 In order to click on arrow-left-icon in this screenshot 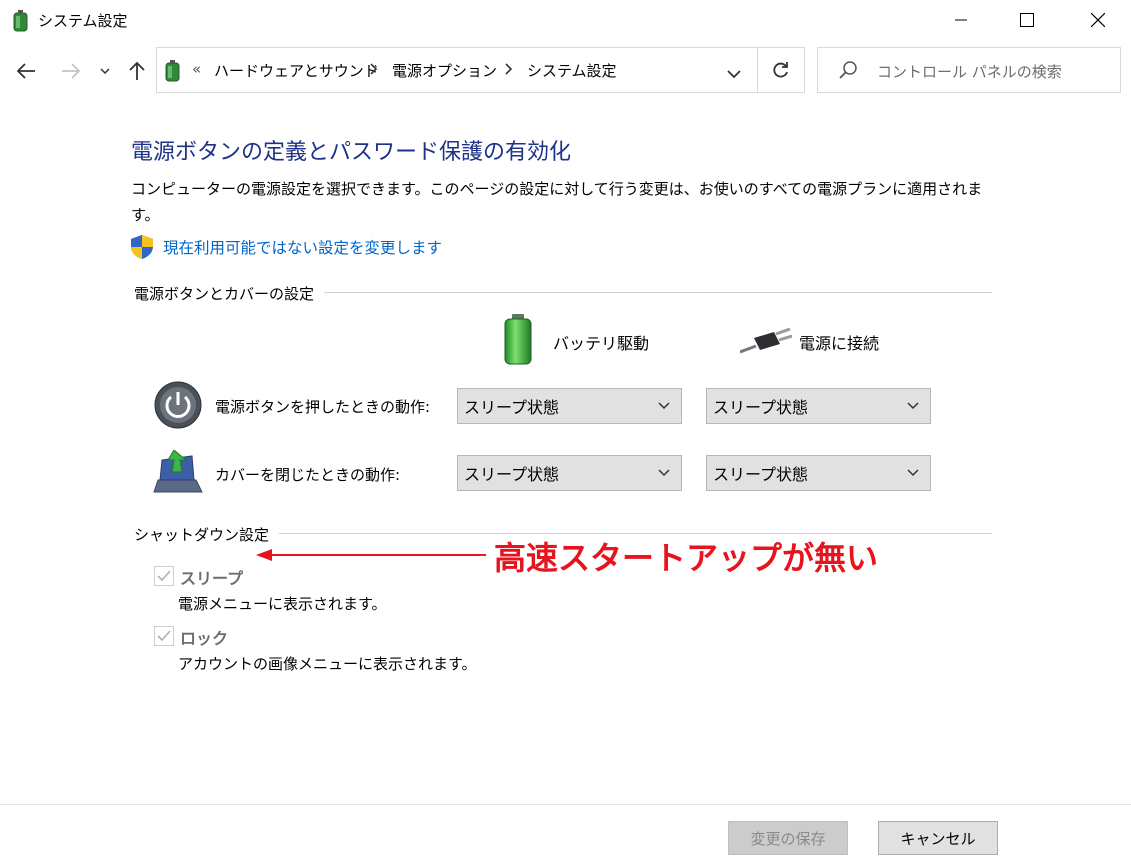, I will do `click(25, 71)`.